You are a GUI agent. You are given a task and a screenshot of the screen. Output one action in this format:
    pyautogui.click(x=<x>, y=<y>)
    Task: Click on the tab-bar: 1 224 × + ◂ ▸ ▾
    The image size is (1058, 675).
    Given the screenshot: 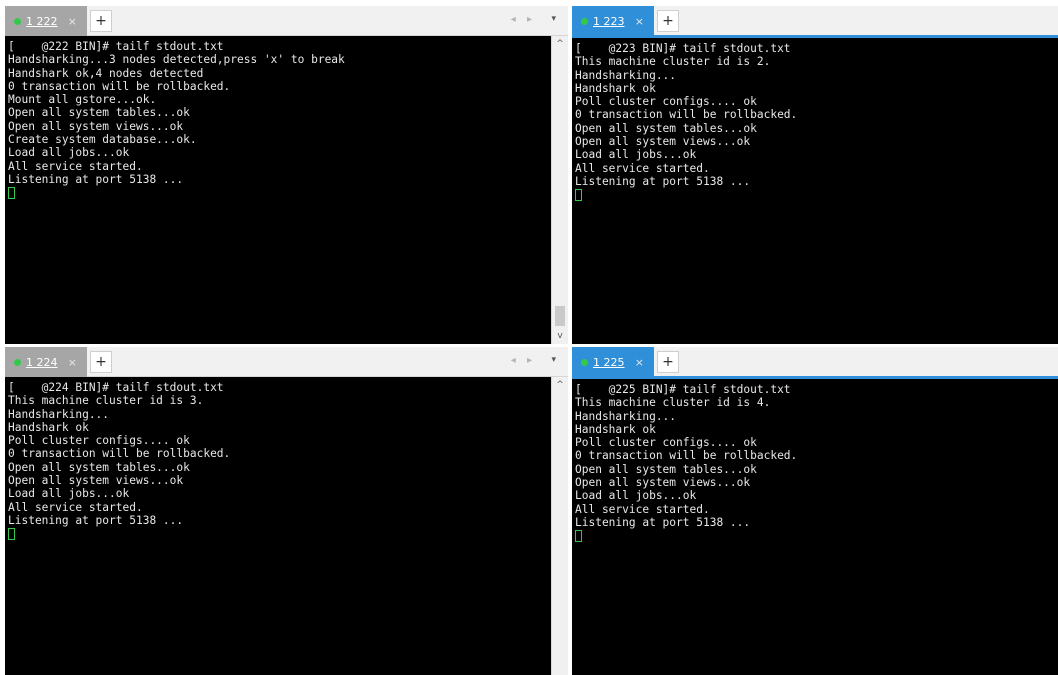 What is the action you would take?
    pyautogui.click(x=286, y=362)
    